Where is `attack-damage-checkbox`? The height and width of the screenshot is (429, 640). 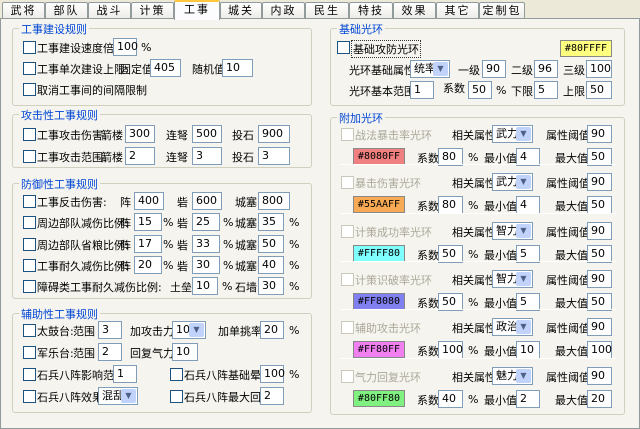
attack-damage-checkbox is located at coordinates (29, 134).